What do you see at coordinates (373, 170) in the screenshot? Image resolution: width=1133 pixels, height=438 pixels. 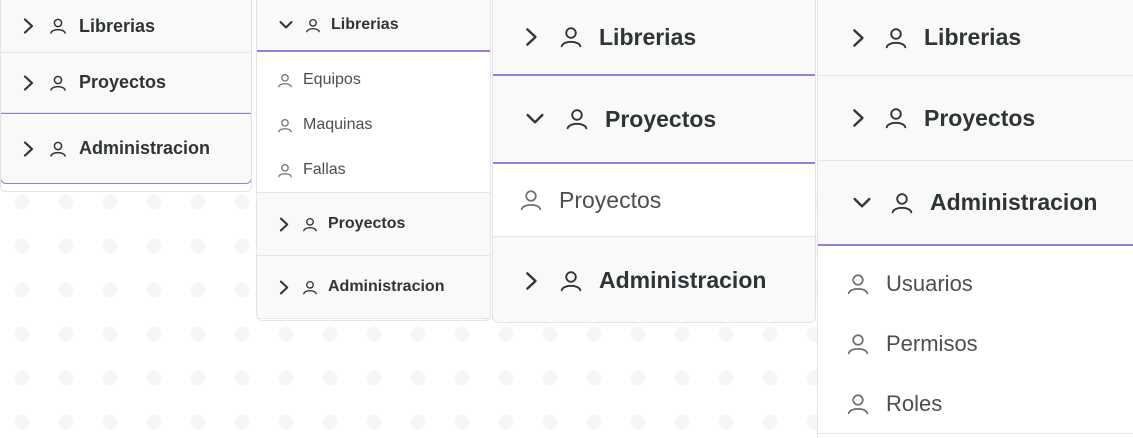 I see `submenu-item-fallas: Fallas` at bounding box center [373, 170].